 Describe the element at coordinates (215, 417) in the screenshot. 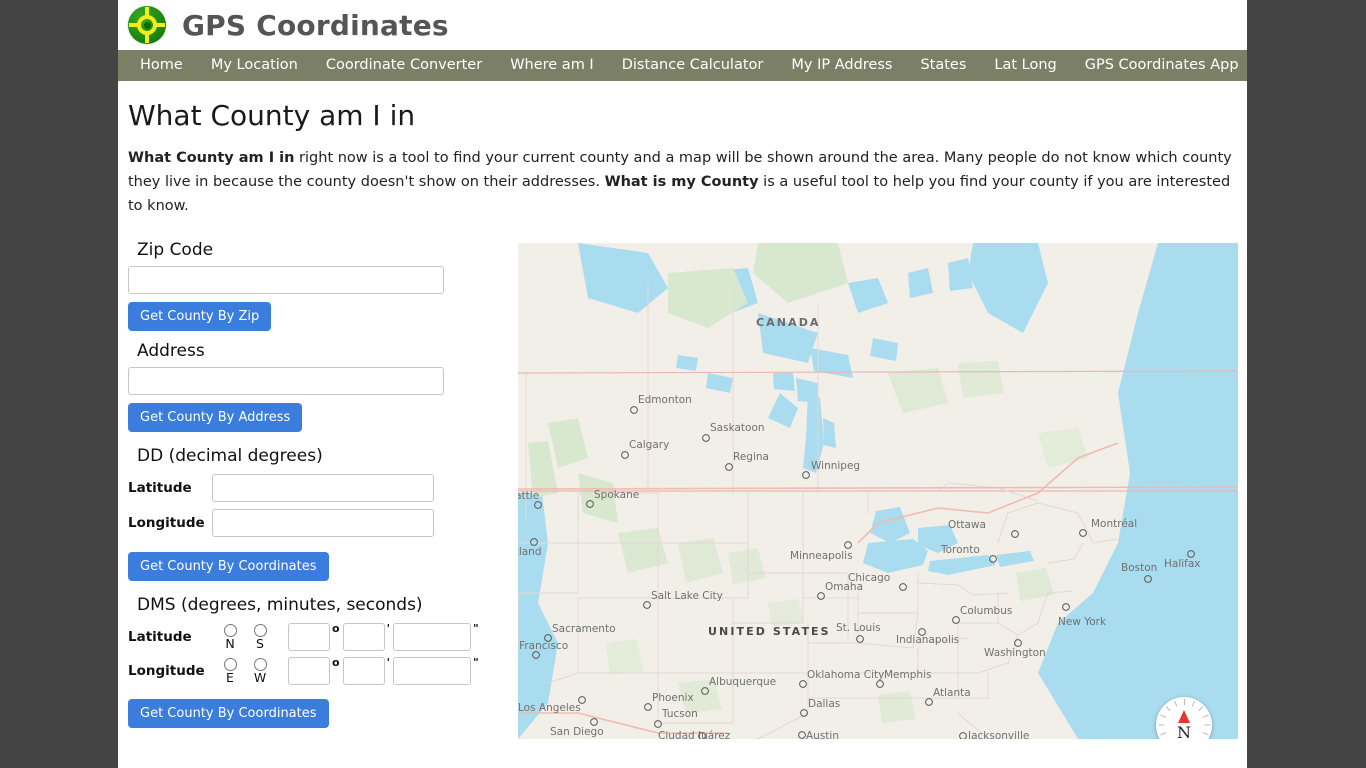

I see `get-county-by-address-button: Get County By Address` at that location.